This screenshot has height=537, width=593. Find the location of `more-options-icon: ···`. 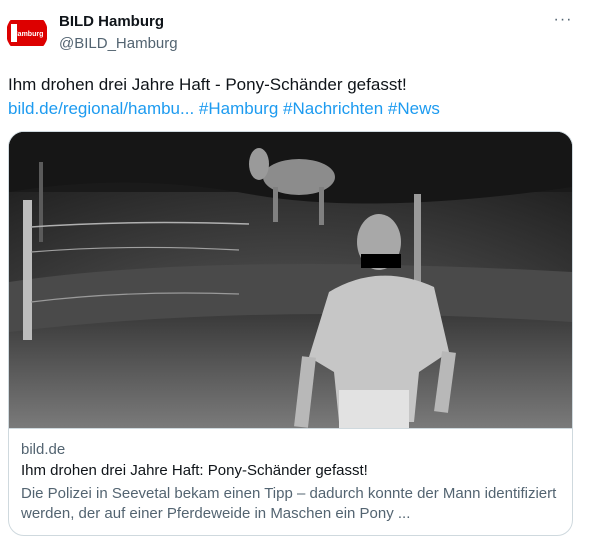

more-options-icon: ··· is located at coordinates (563, 22).